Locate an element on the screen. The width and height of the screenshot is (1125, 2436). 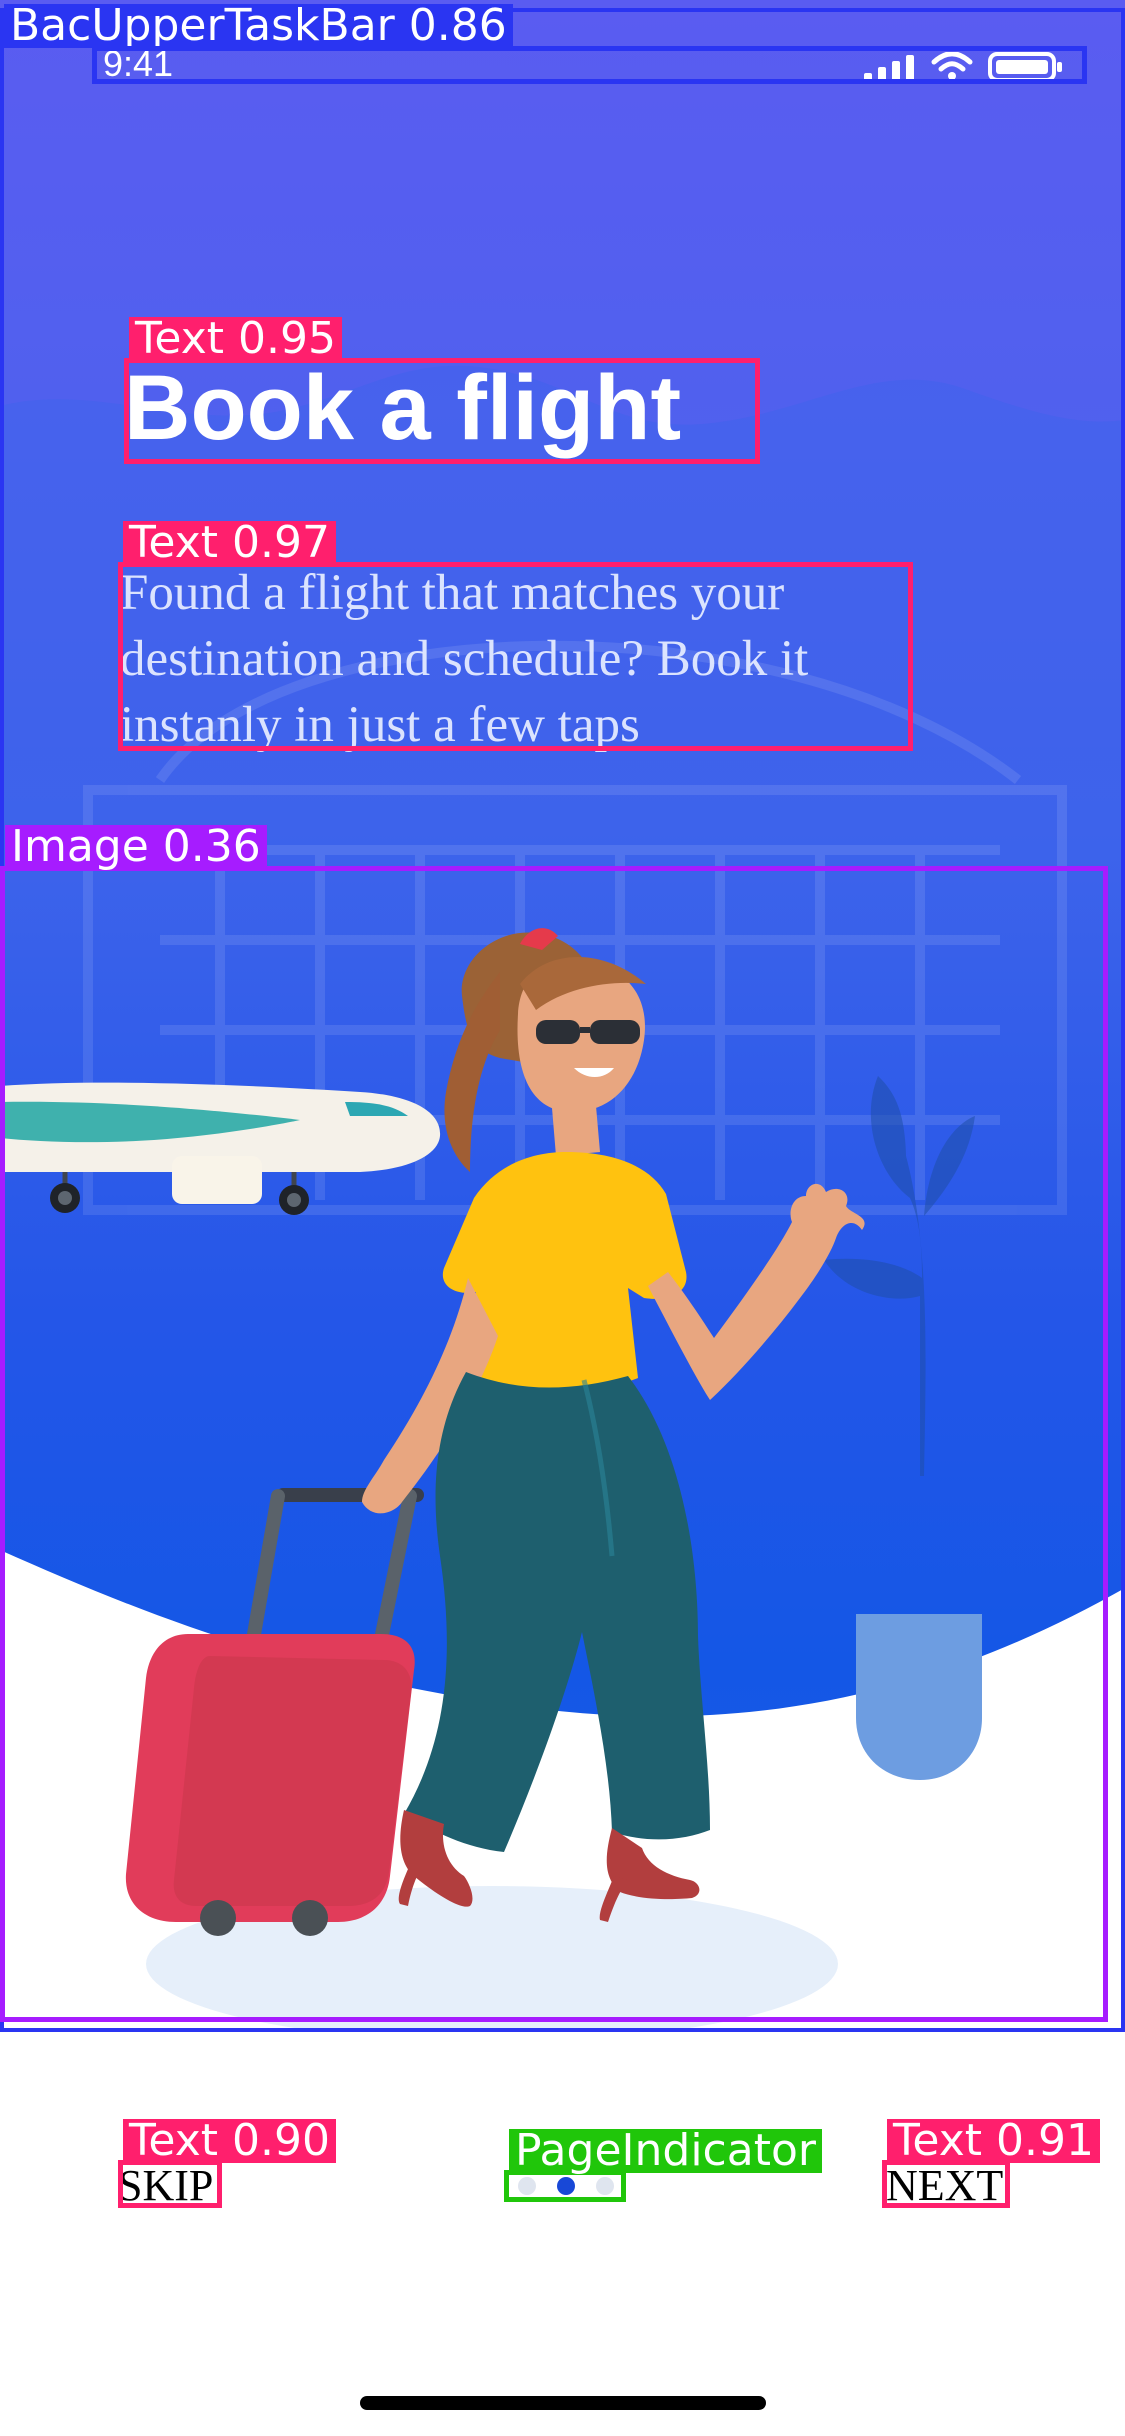
next-button: NEXT is located at coordinates (944, 2186).